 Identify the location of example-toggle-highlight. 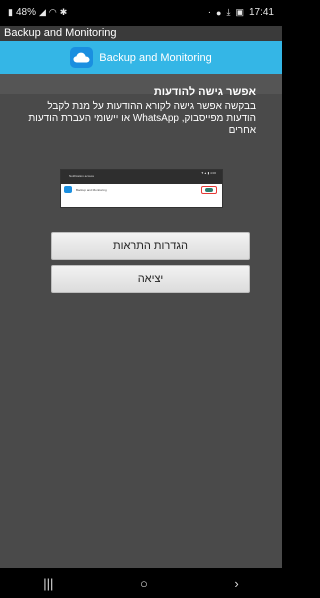
(209, 190).